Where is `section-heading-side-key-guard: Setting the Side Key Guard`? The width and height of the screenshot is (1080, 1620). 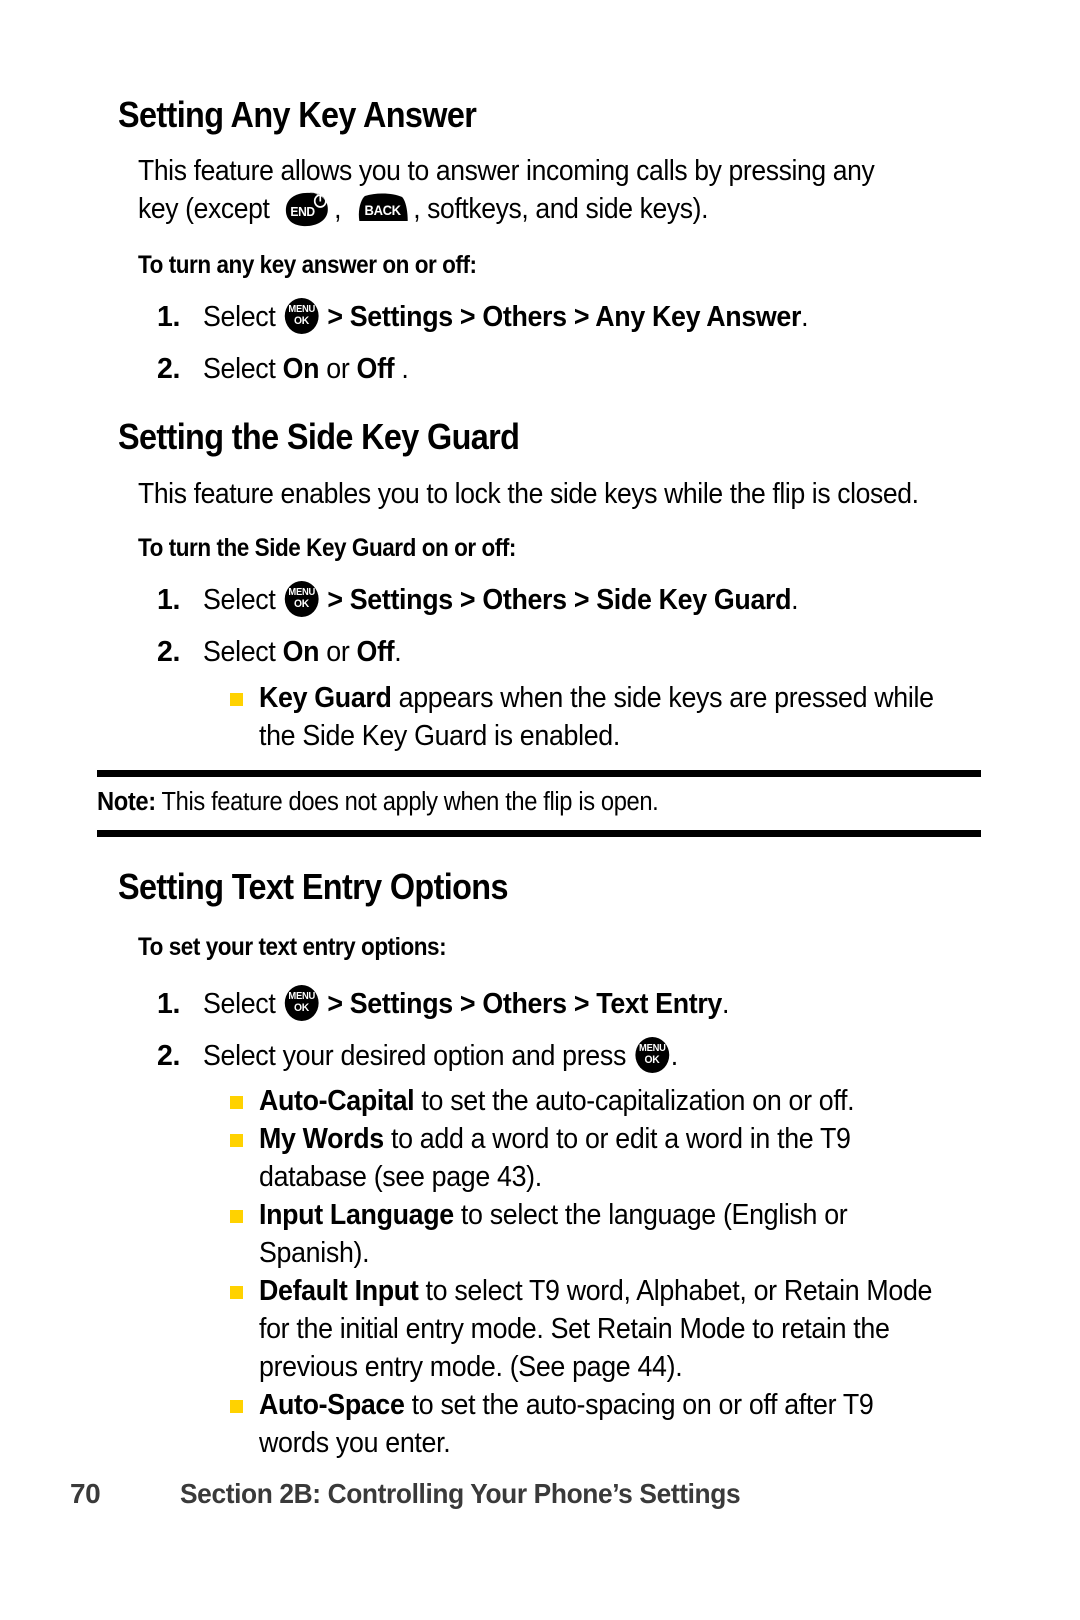
section-heading-side-key-guard: Setting the Side Key Guard is located at coordinates (319, 436).